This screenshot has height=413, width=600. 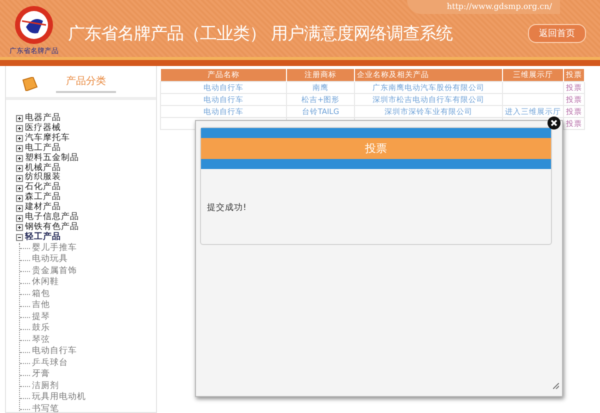 I want to click on dialog-message: 提交成功!, so click(x=226, y=208).